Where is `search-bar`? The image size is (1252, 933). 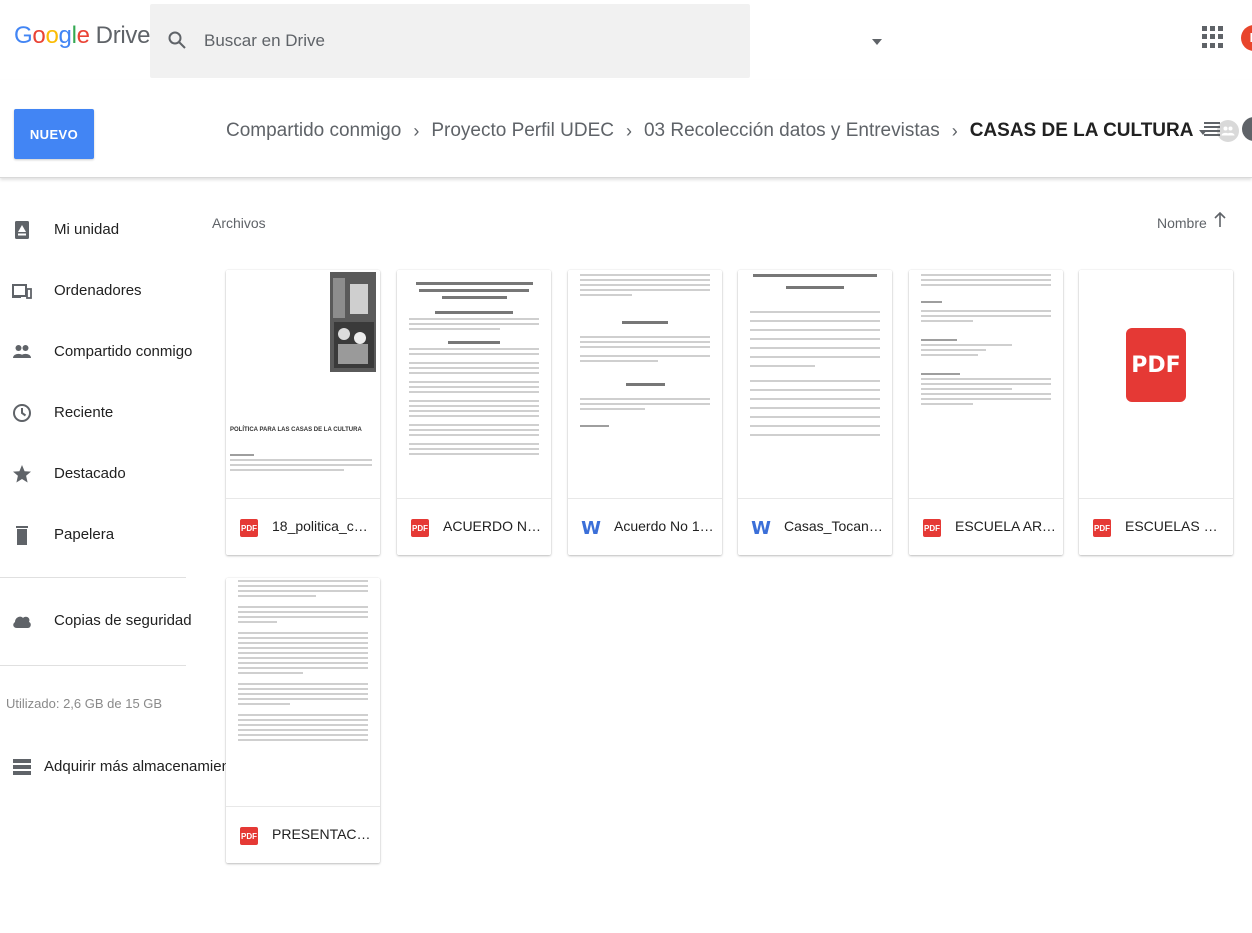
search-bar is located at coordinates (516, 41).